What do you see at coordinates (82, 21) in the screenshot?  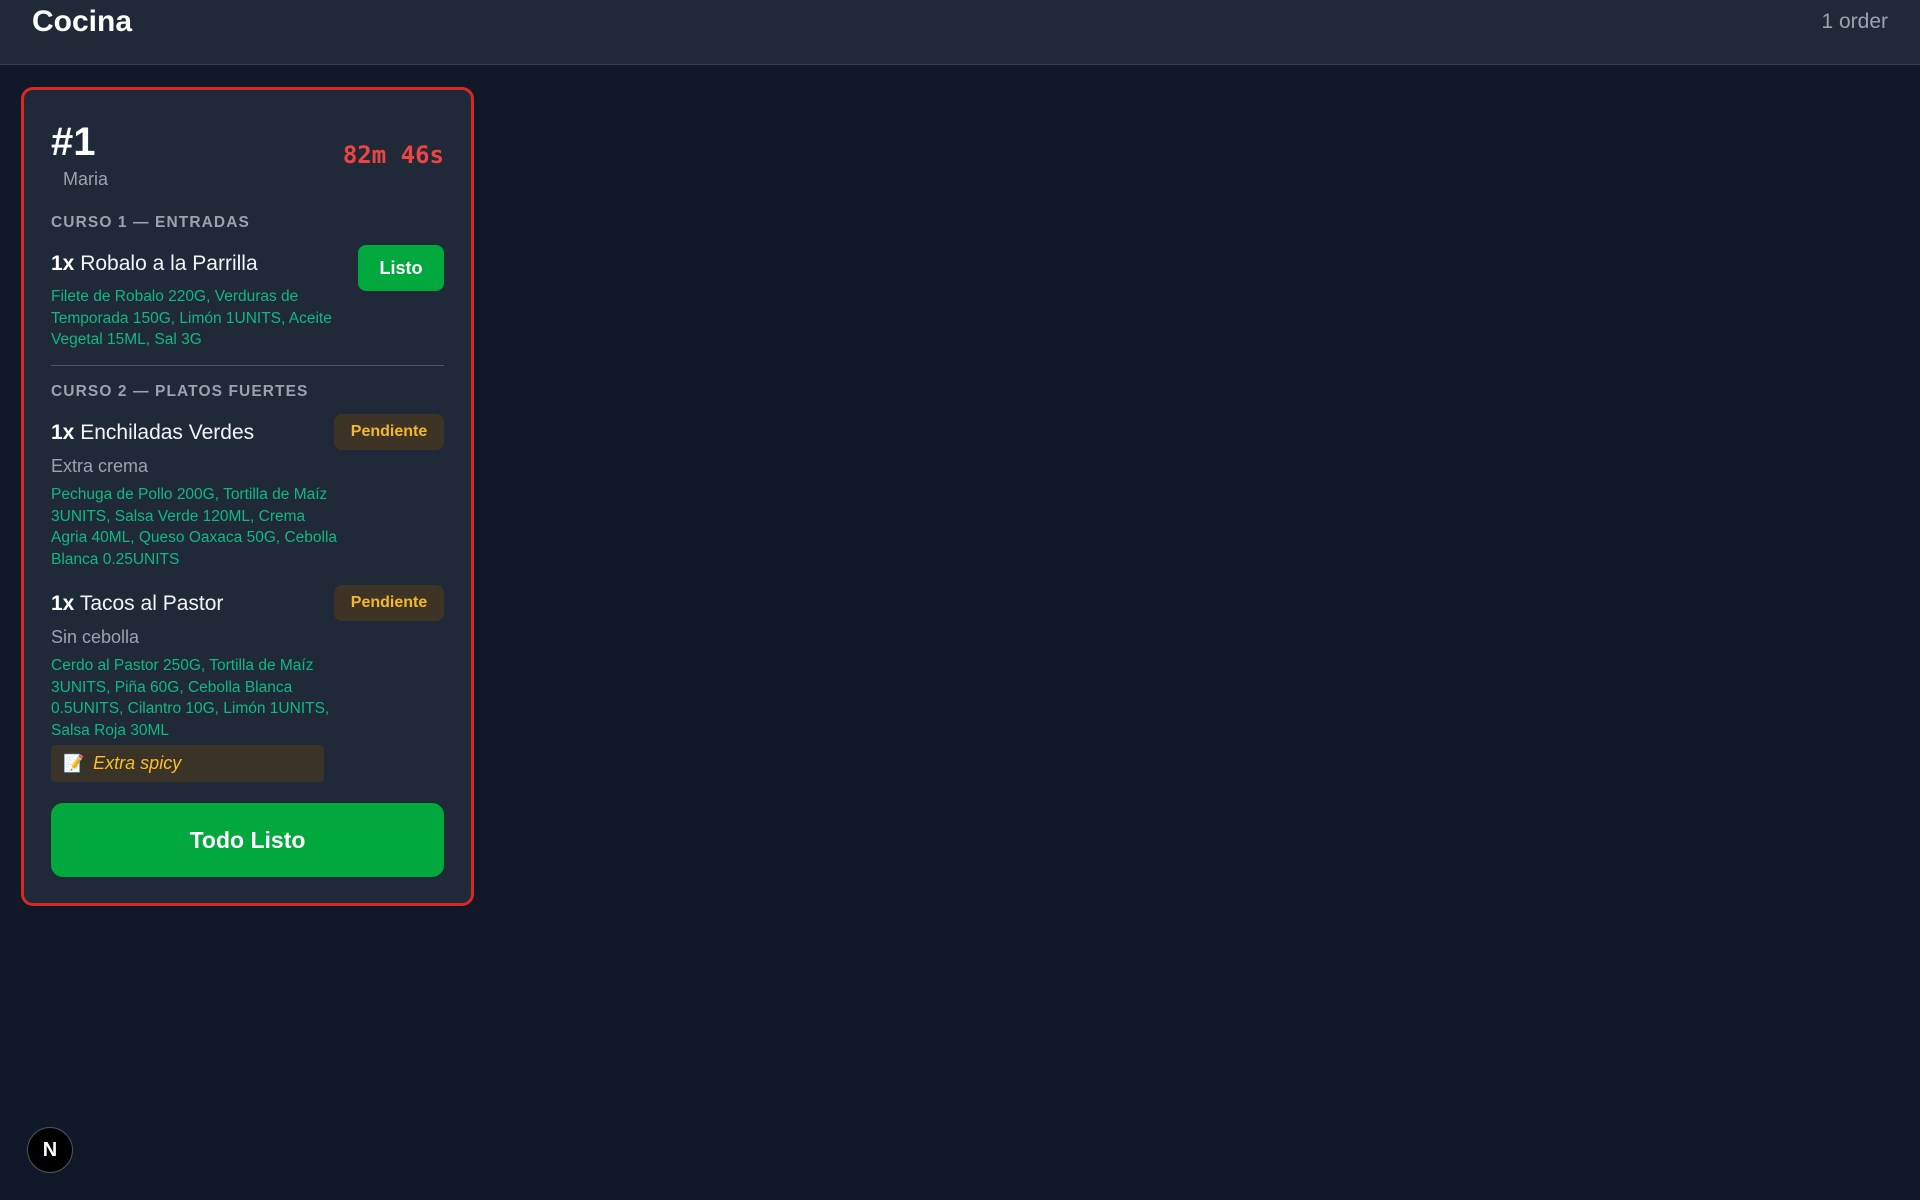 I see `page-title: Cocina` at bounding box center [82, 21].